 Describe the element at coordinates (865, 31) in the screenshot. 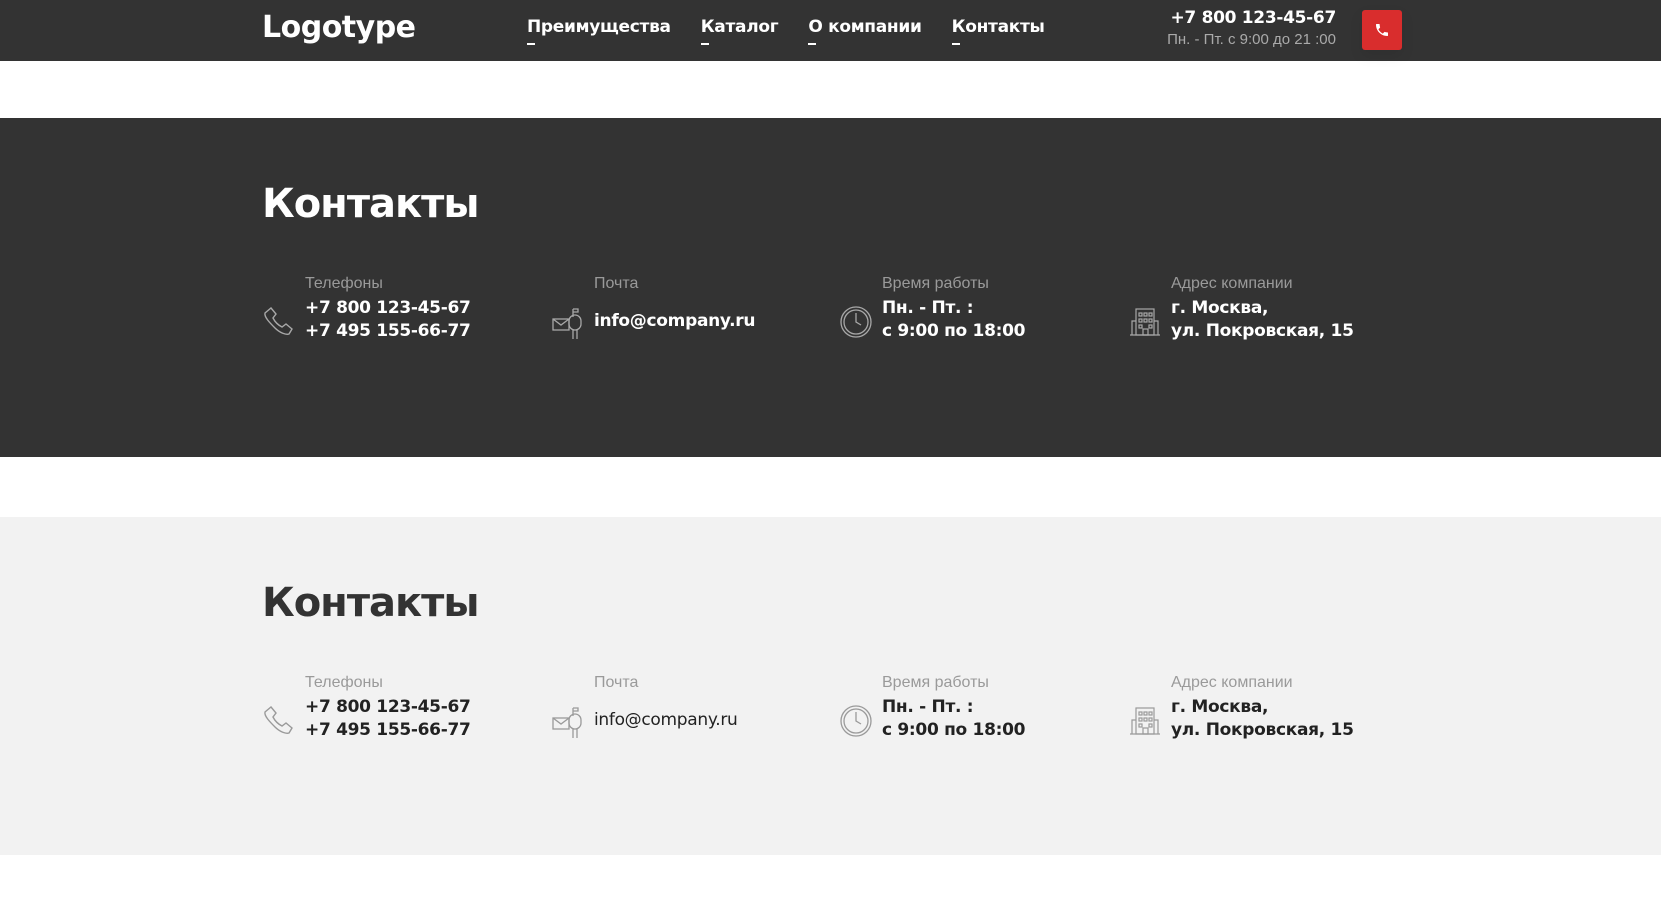

I see `nav-item-about: О компании` at that location.